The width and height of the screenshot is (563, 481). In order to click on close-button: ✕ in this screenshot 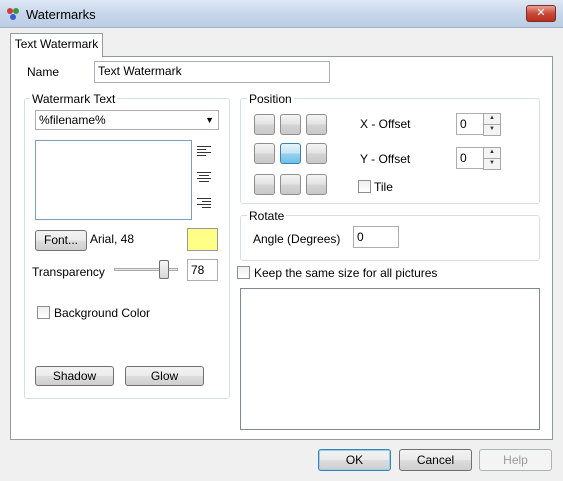, I will do `click(541, 13)`.